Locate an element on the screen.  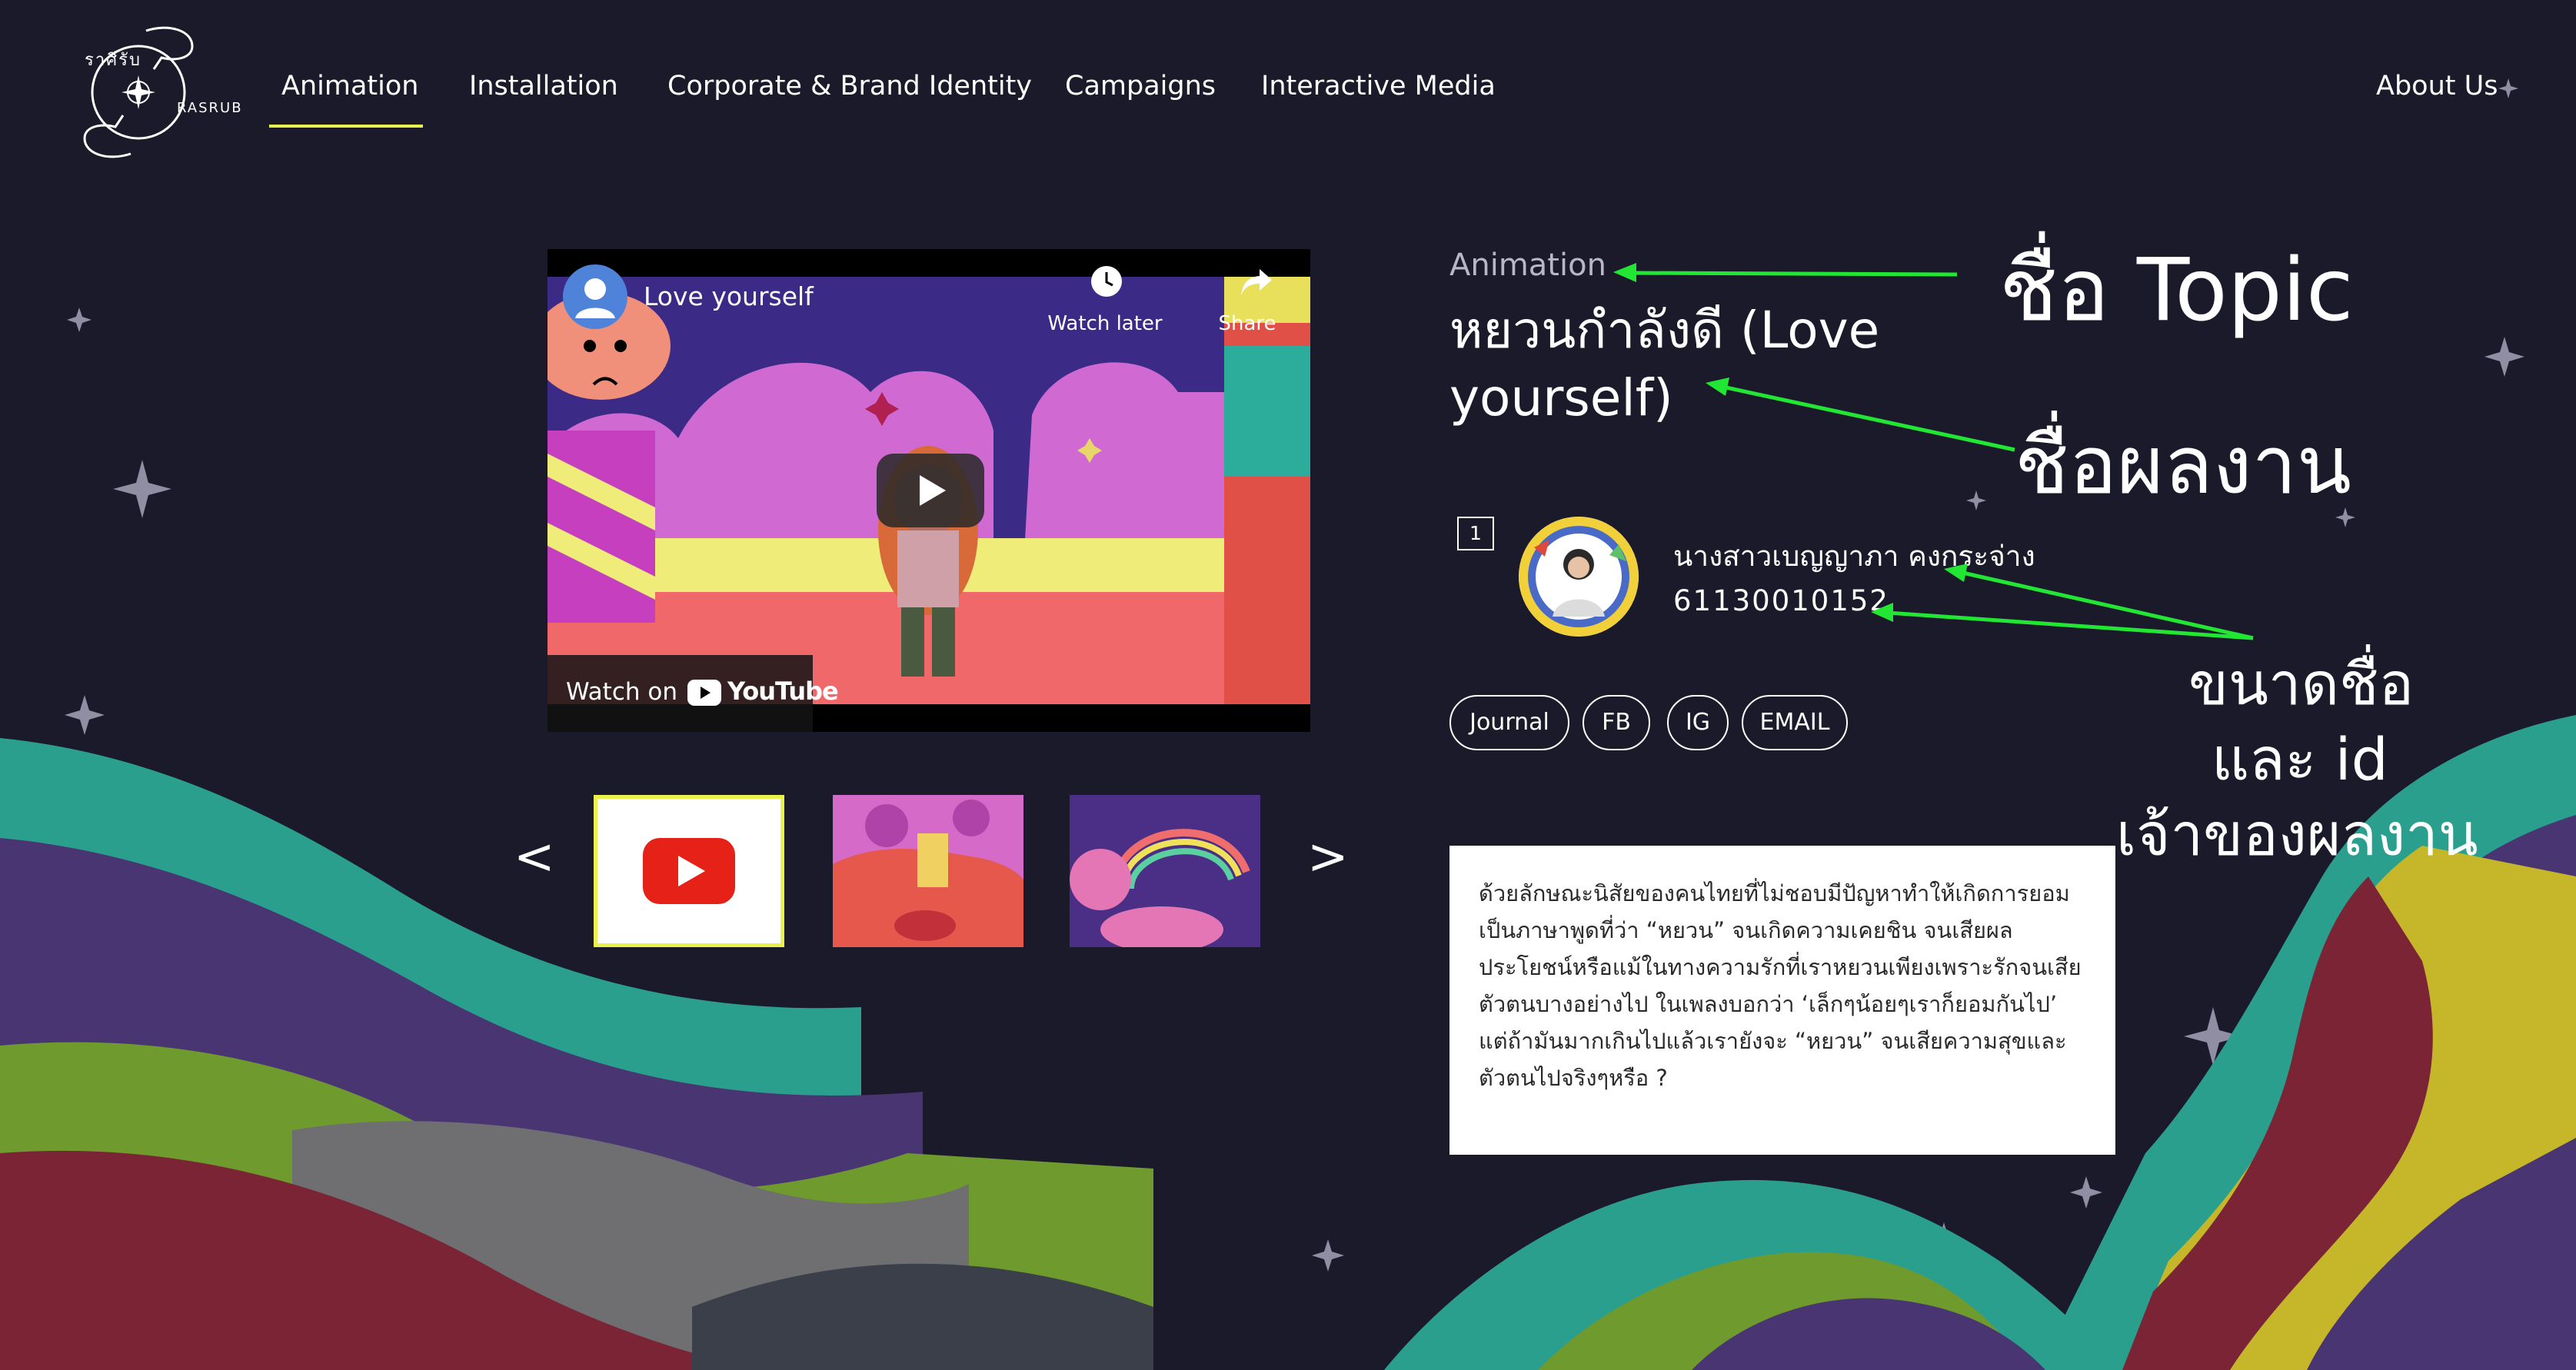
annotation-topic-label: ชื่อ Topic is located at coordinates (2176, 291).